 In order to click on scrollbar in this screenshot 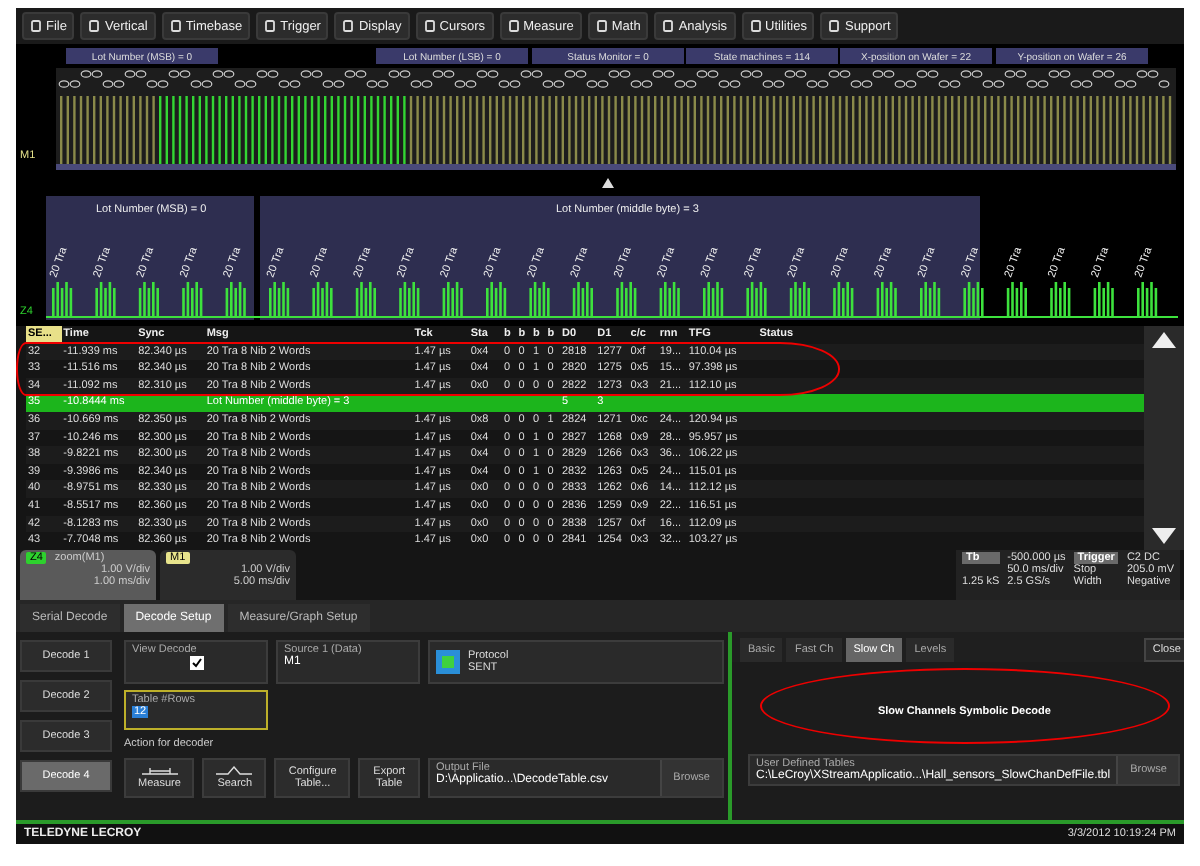, I will do `click(1164, 438)`.